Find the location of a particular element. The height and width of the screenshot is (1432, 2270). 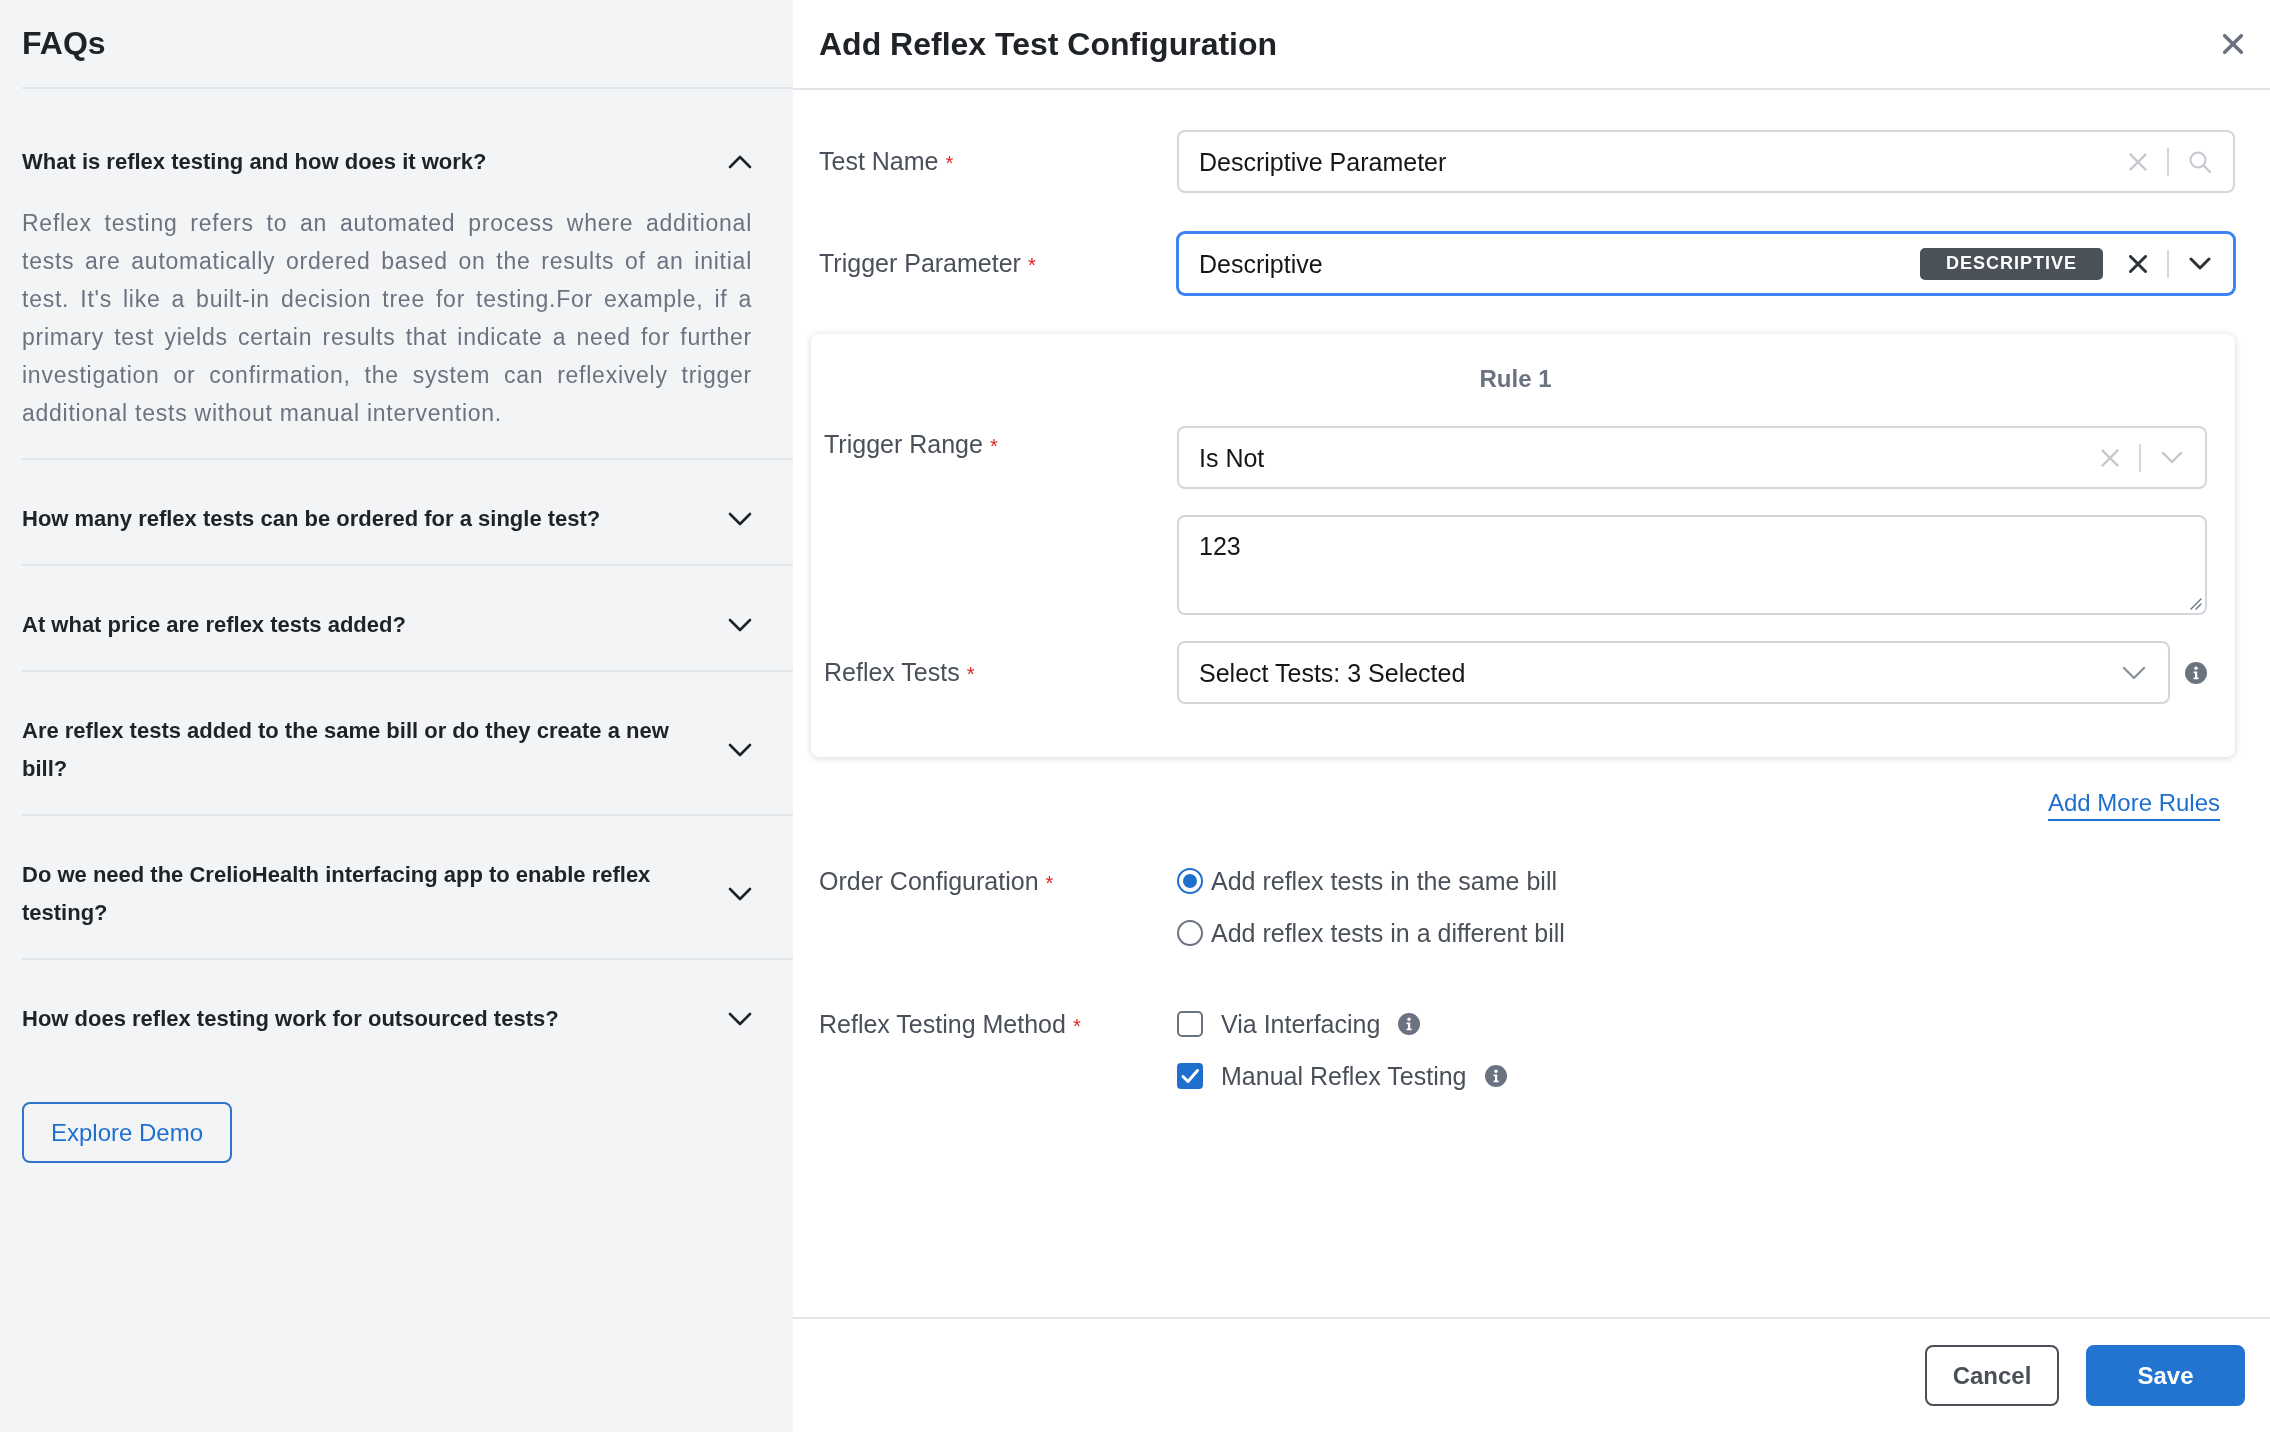

field-label: Test Name * is located at coordinates (886, 161).